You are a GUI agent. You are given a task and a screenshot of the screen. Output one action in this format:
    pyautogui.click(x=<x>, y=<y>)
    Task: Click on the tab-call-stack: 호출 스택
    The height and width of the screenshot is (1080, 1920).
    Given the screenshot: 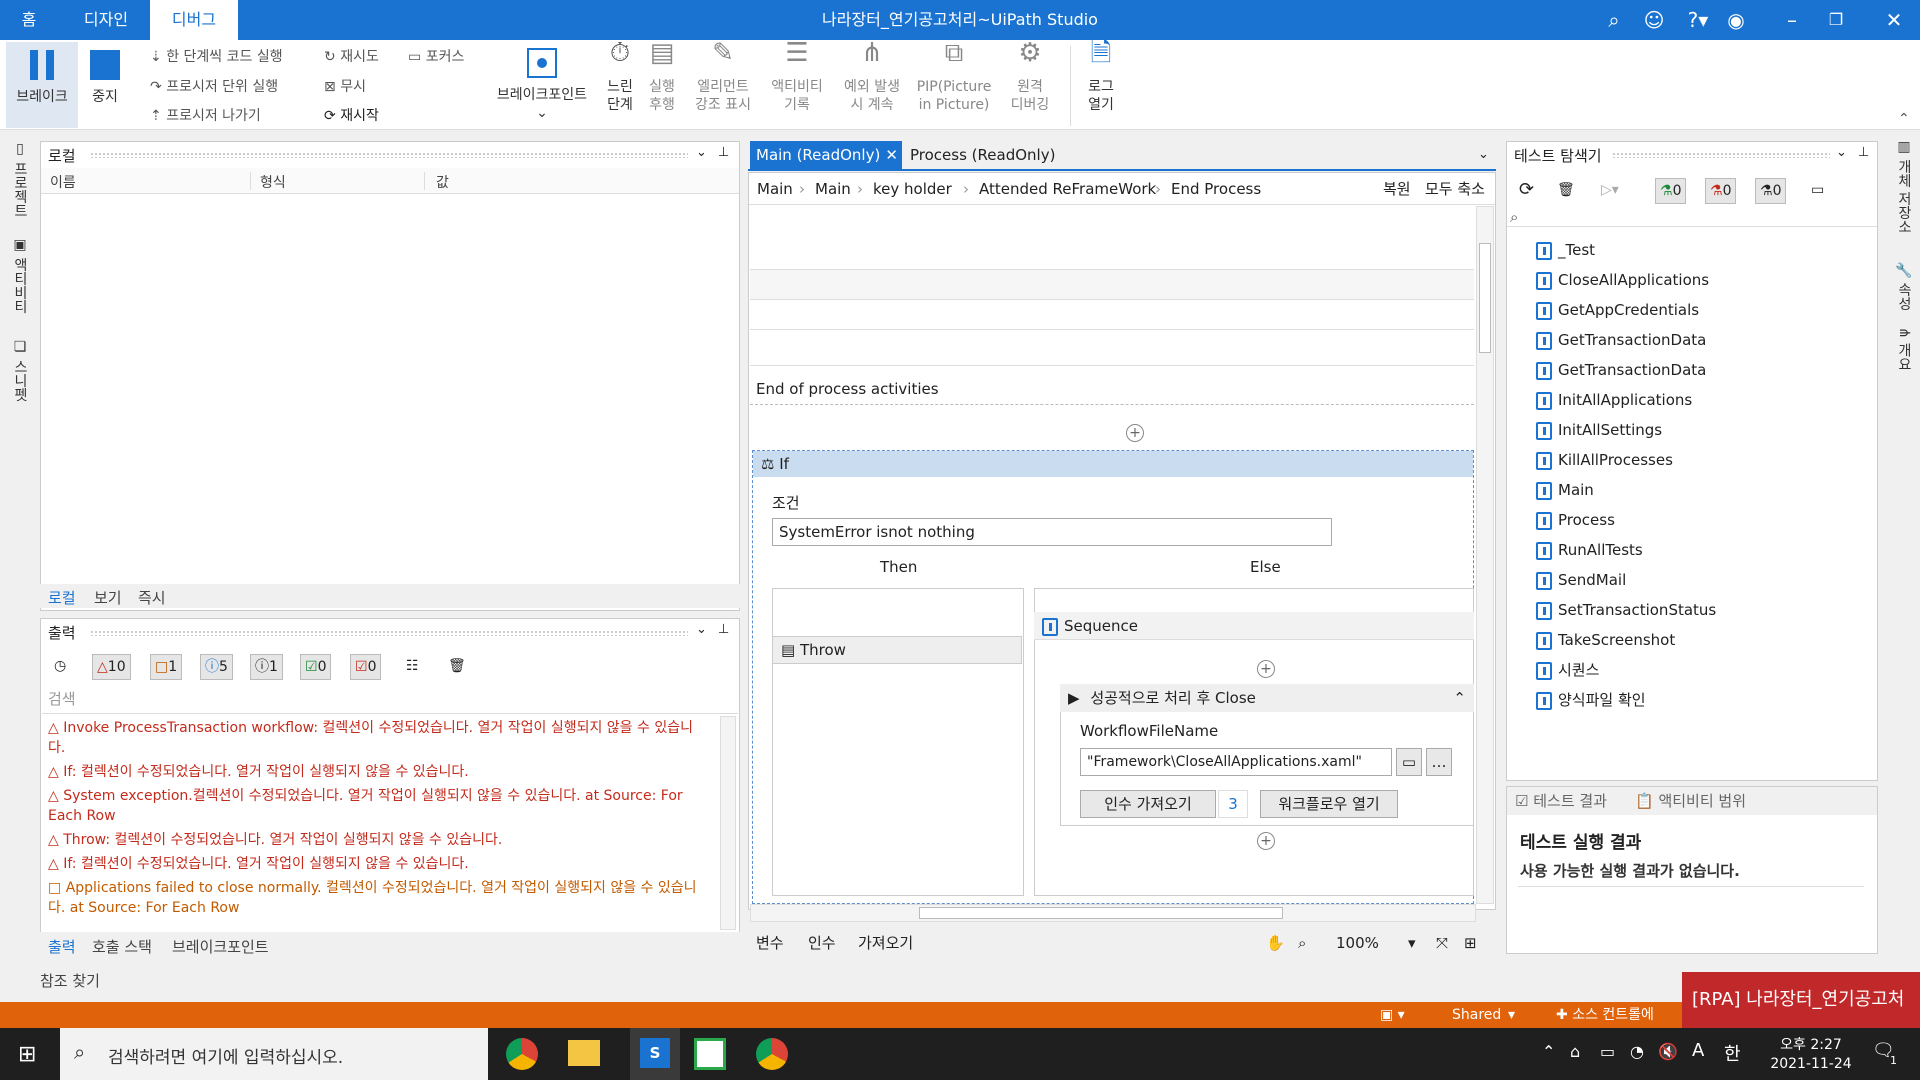 What is the action you would take?
    pyautogui.click(x=122, y=946)
    